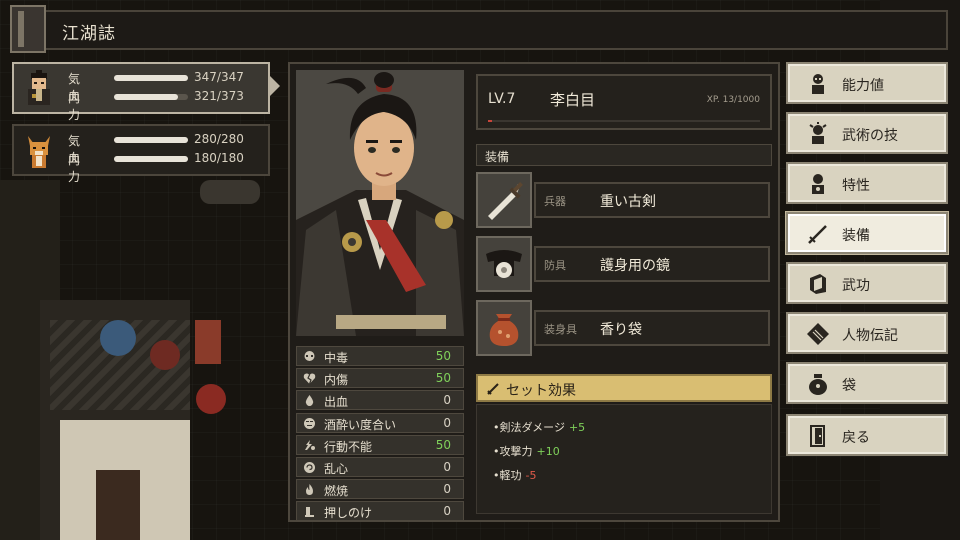  Describe the element at coordinates (870, 136) in the screenshot. I see `menu-label: 武術の技` at that location.